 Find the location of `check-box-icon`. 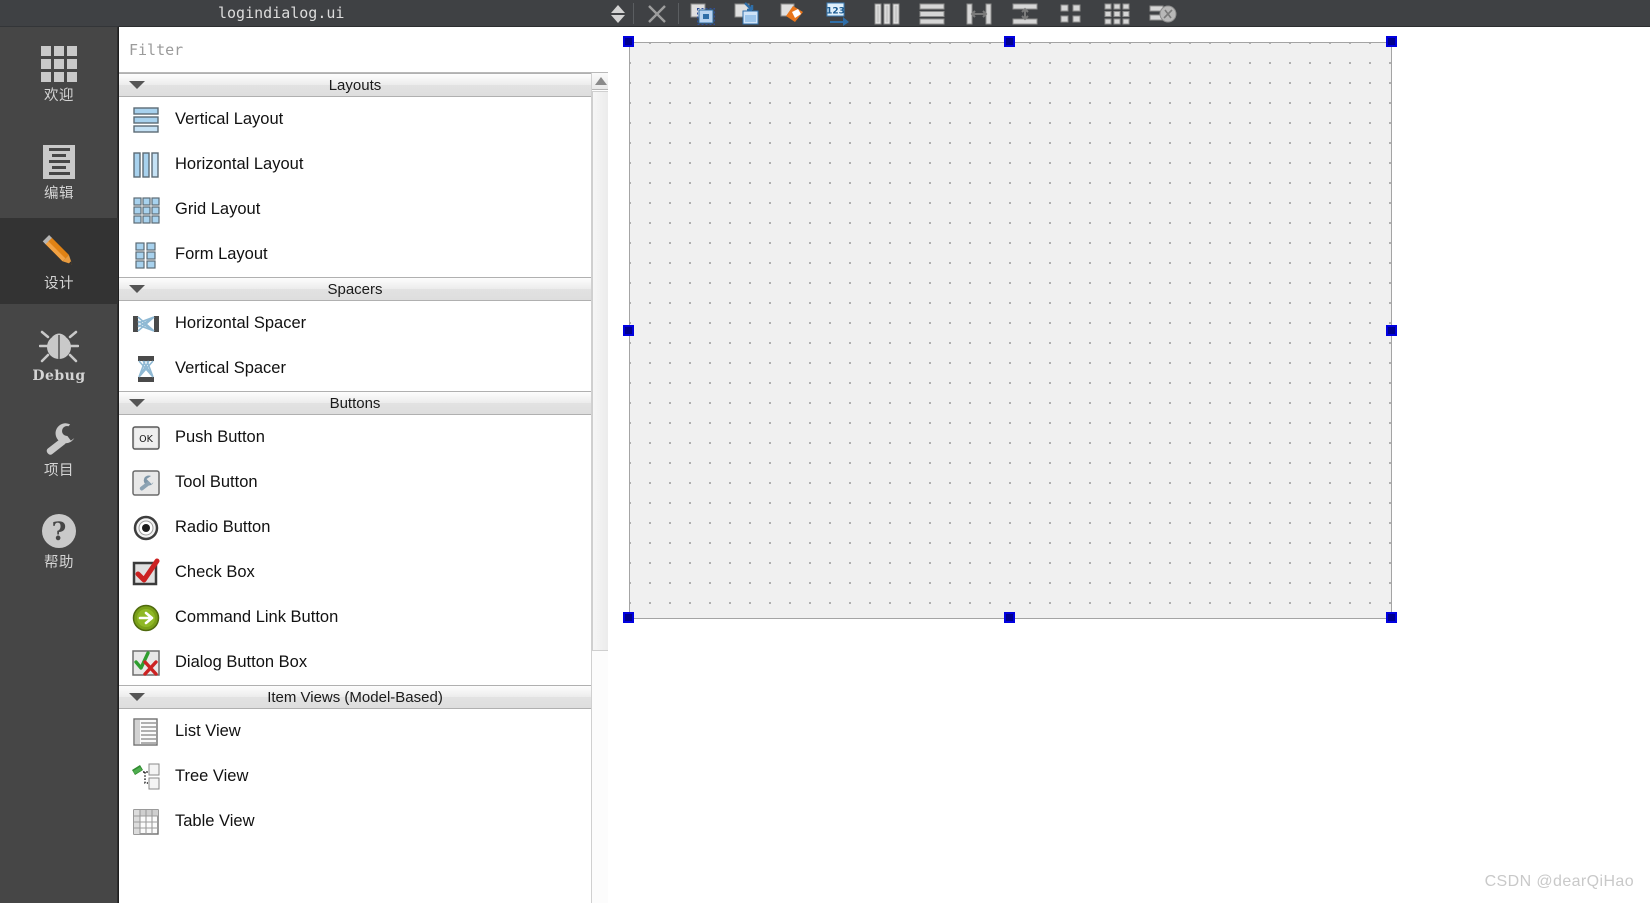

check-box-icon is located at coordinates (146, 573).